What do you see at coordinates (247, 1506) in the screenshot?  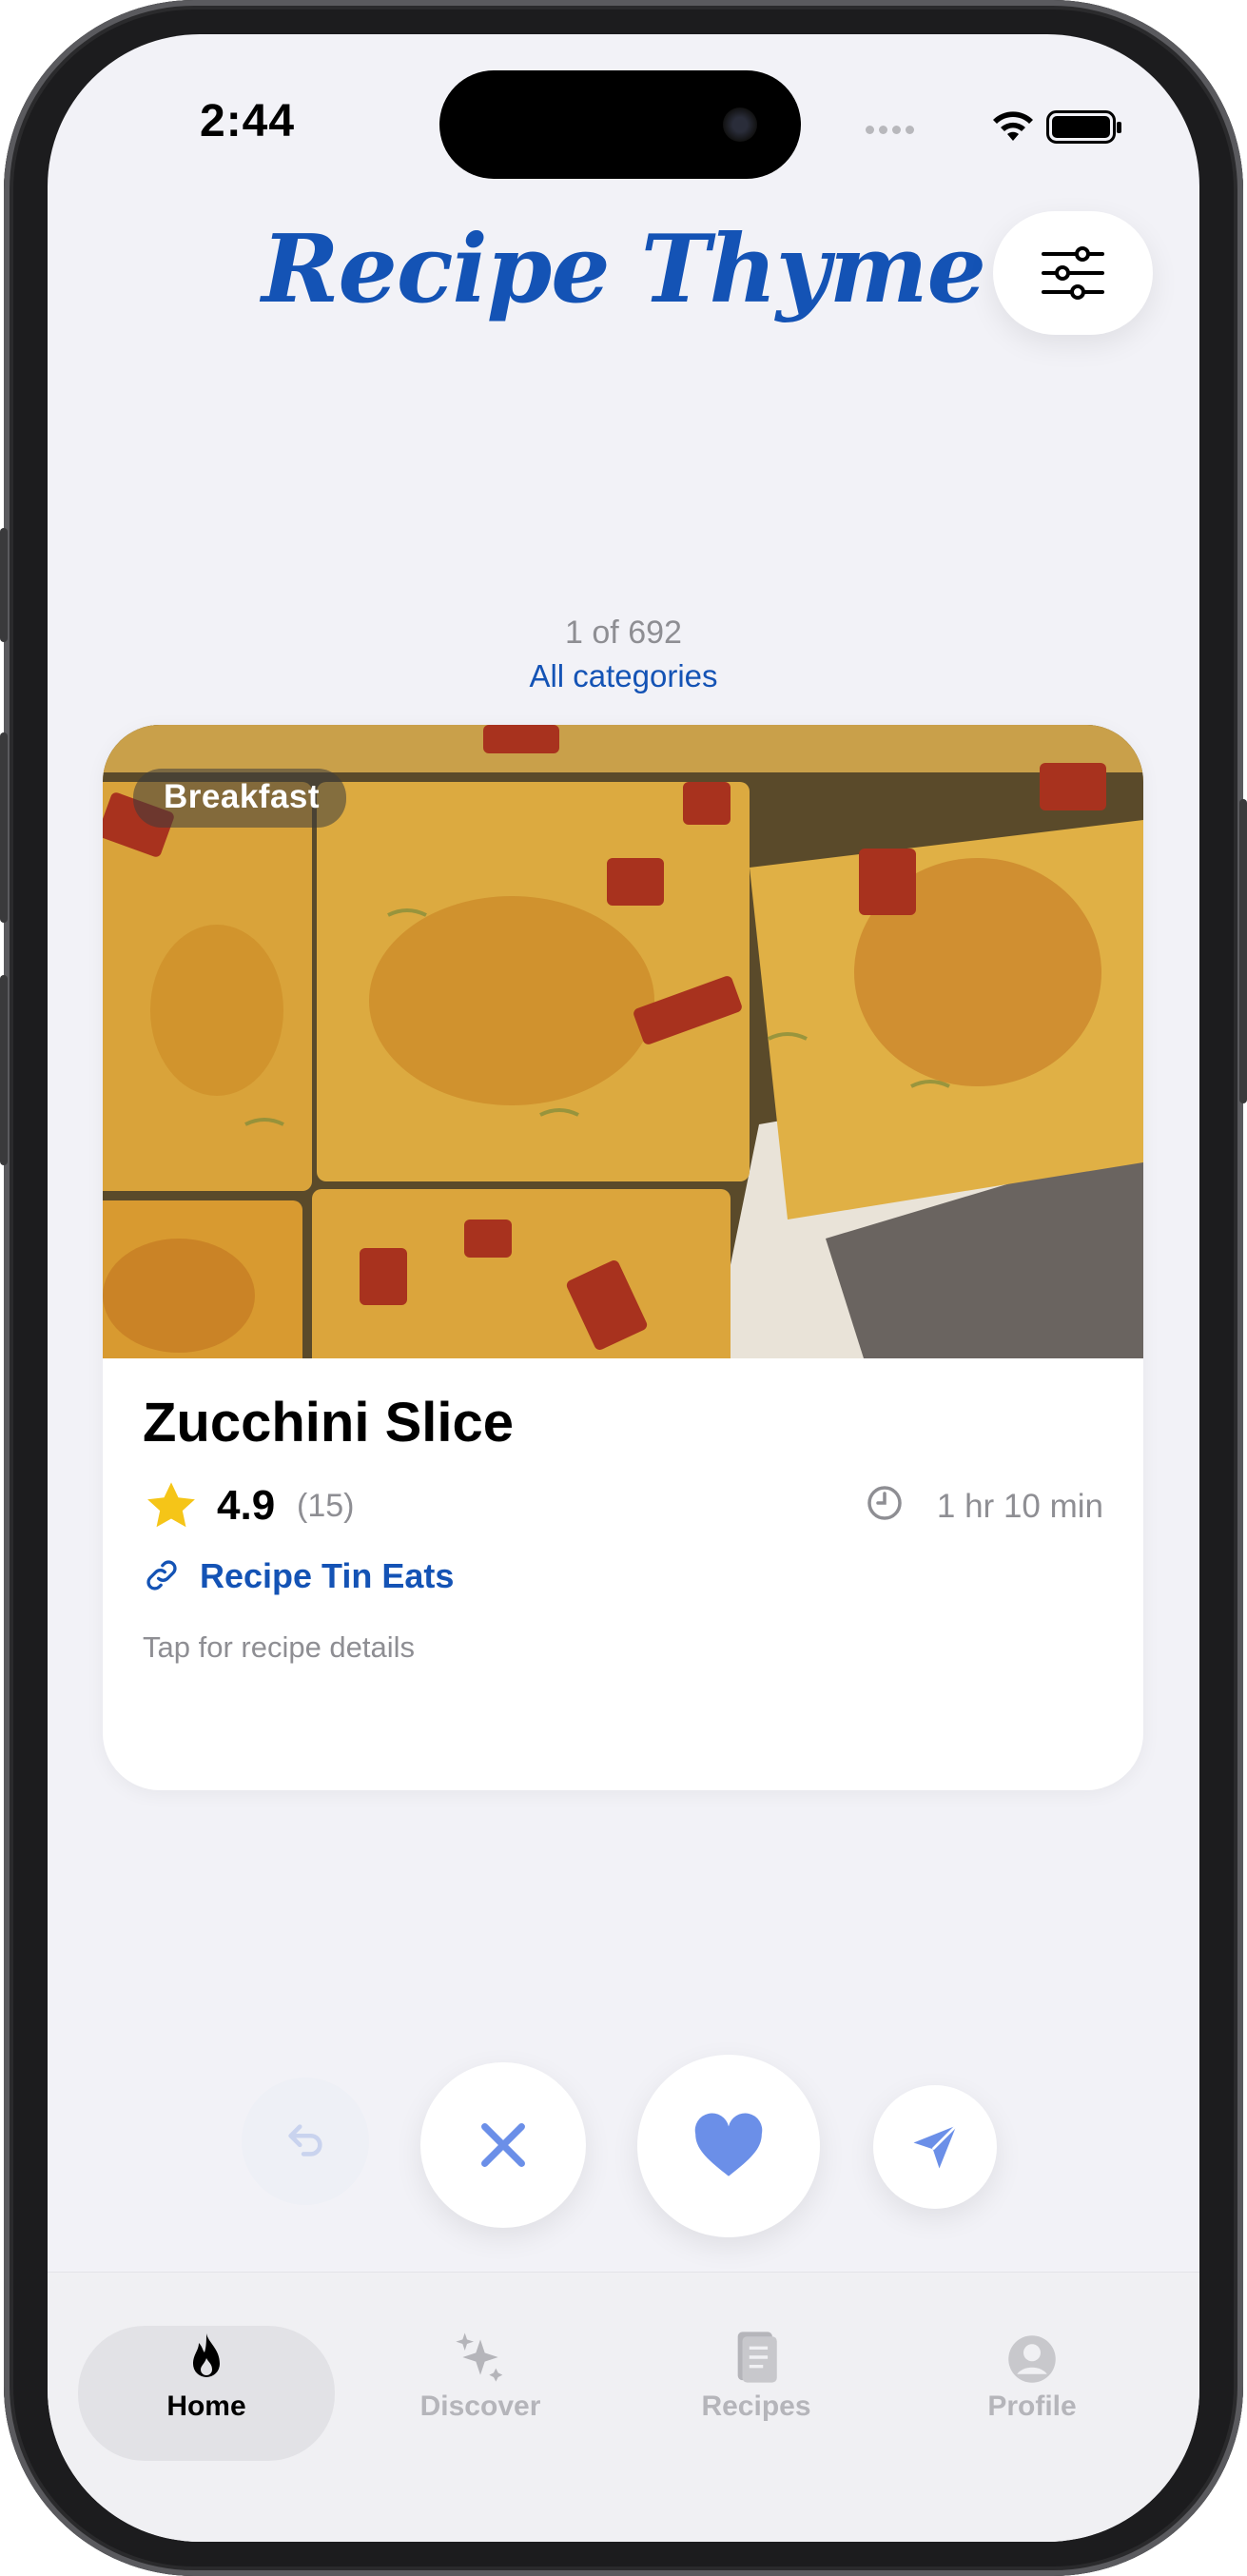 I see `rating-value: 4.9` at bounding box center [247, 1506].